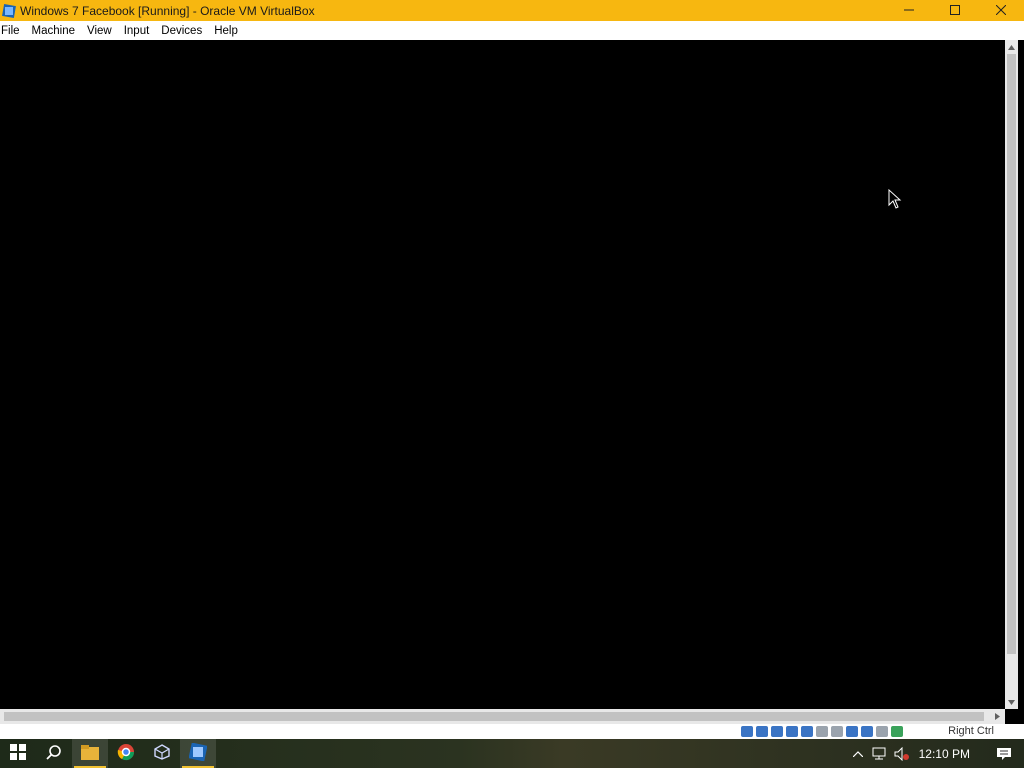 The image size is (1024, 768). I want to click on start-icon, so click(18, 753).